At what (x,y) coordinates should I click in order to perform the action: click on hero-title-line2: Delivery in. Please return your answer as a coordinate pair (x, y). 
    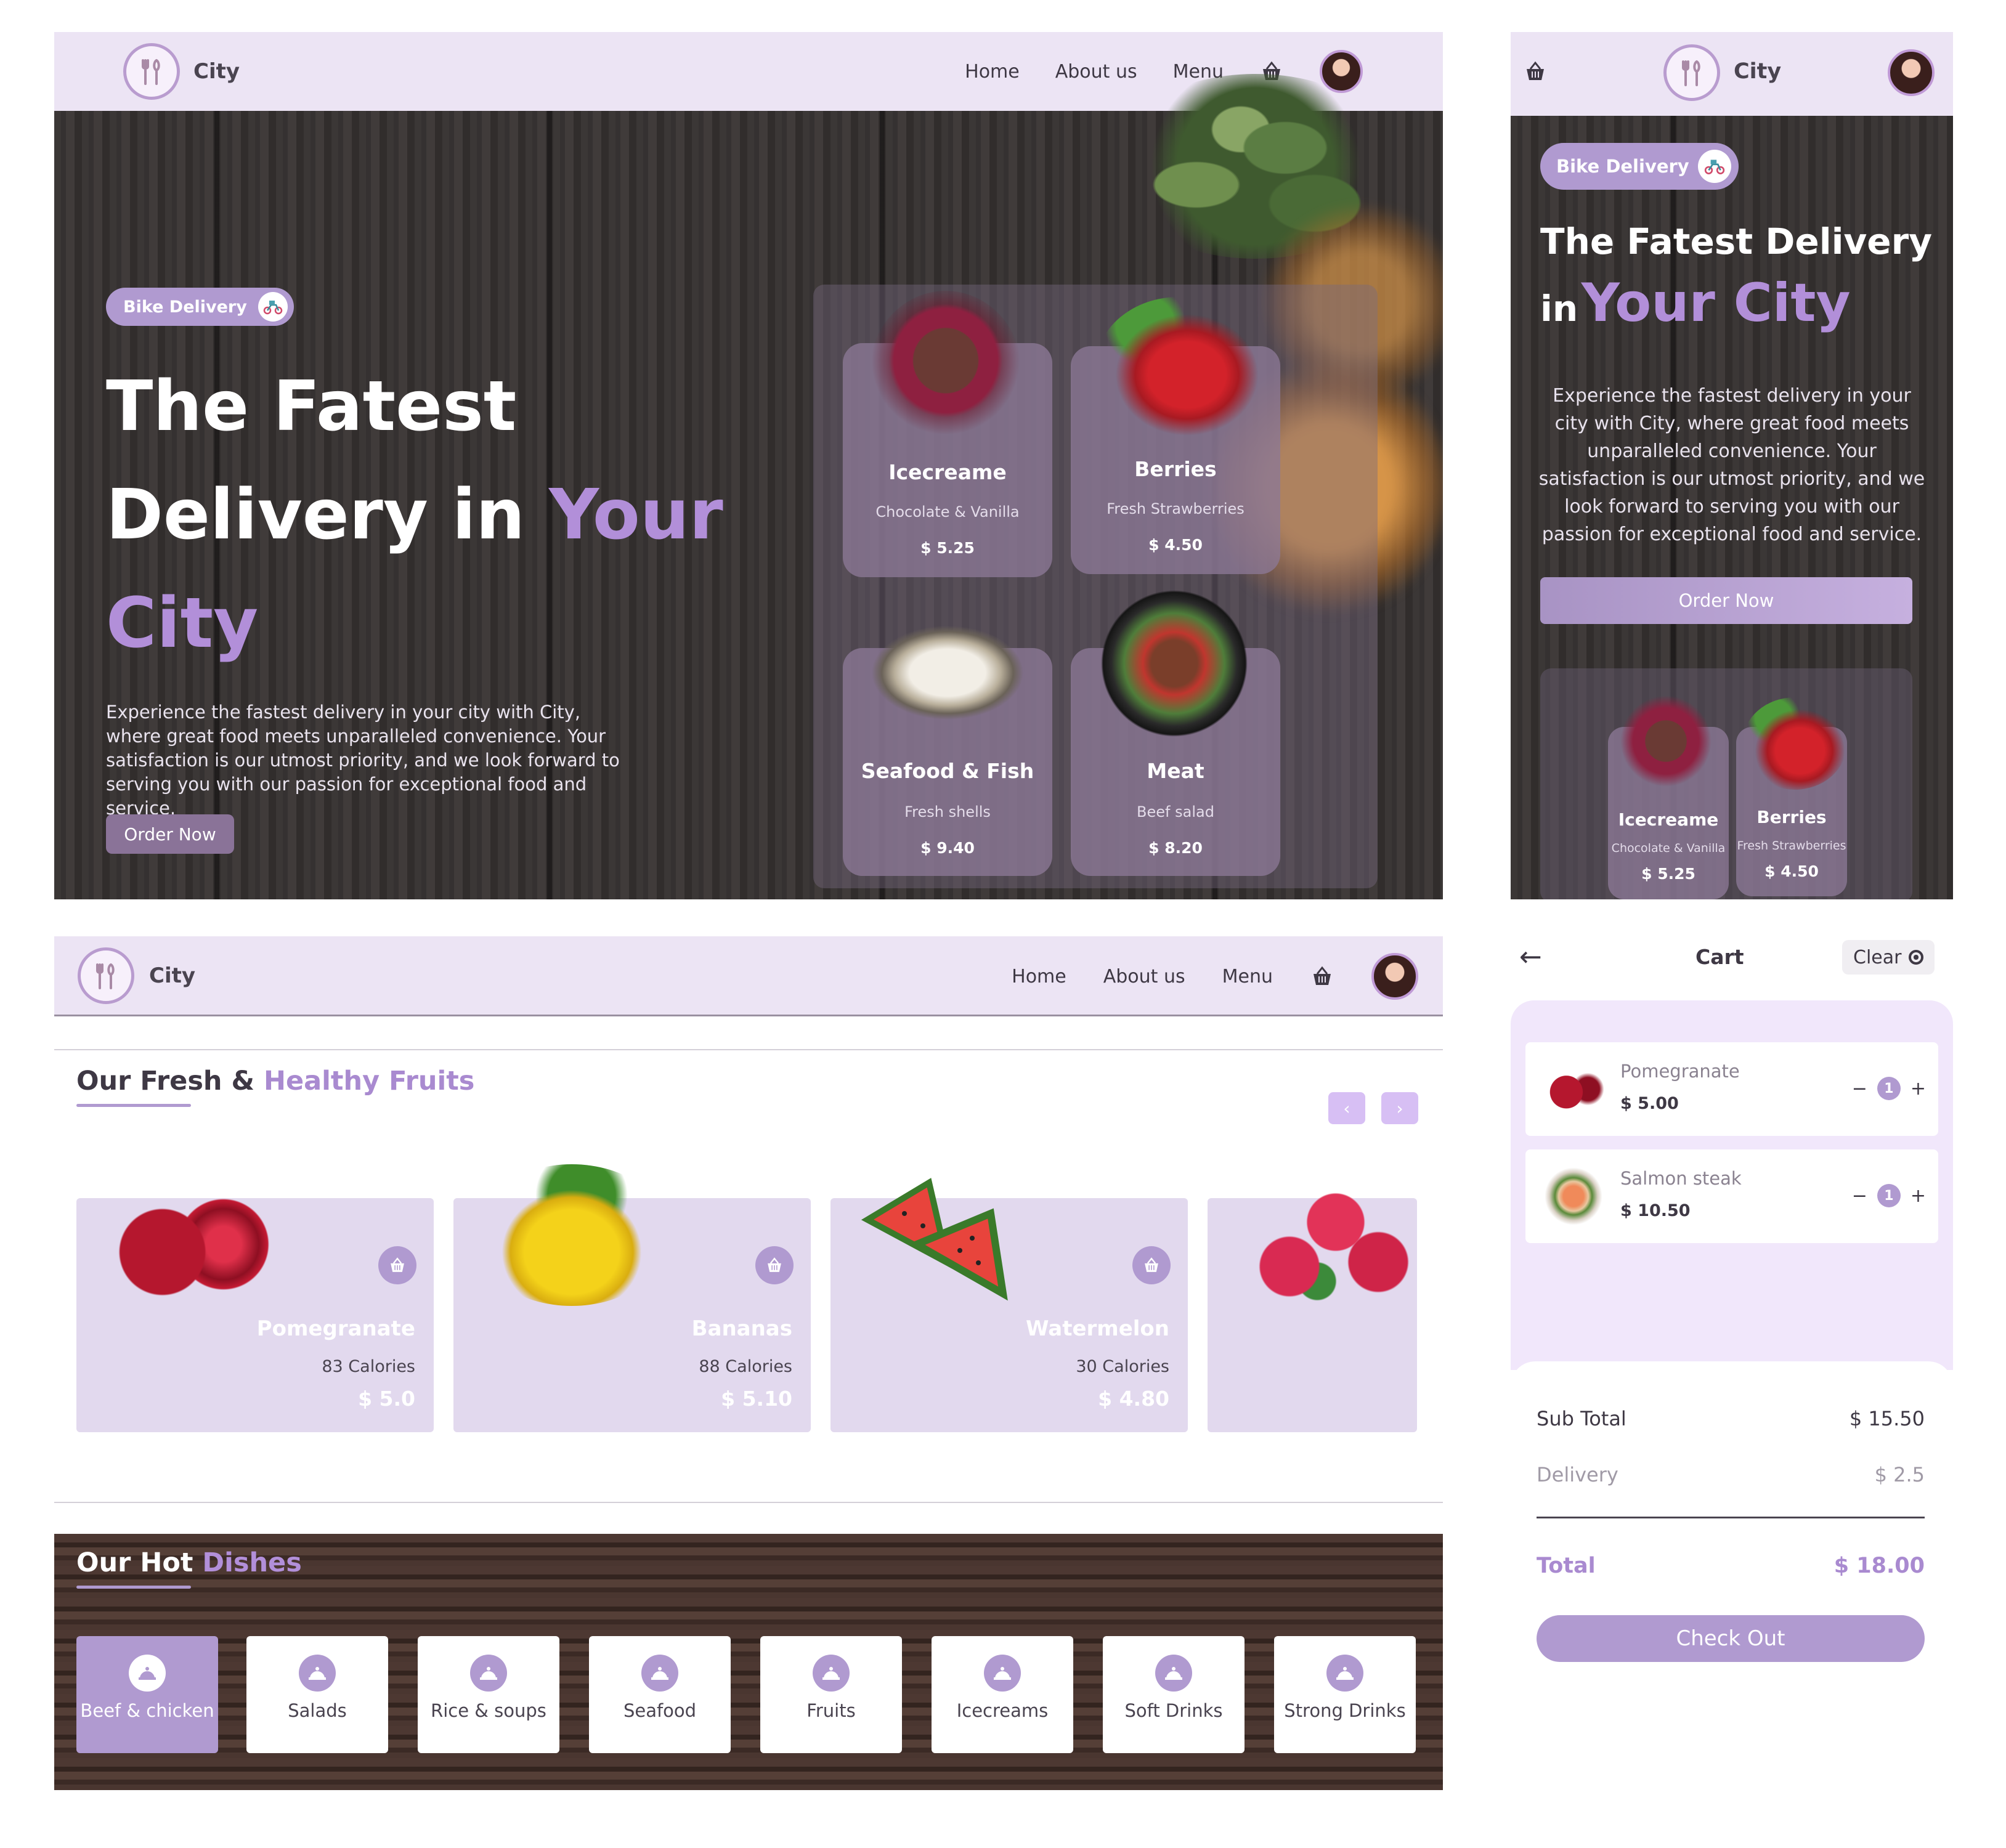
    Looking at the image, I should click on (316, 515).